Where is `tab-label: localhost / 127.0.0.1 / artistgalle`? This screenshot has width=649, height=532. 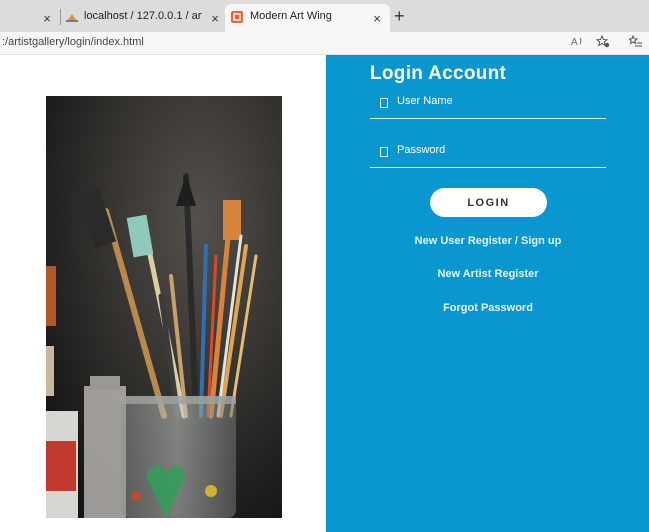
tab-label: localhost / 127.0.0.1 / artistgalle is located at coordinates (143, 16).